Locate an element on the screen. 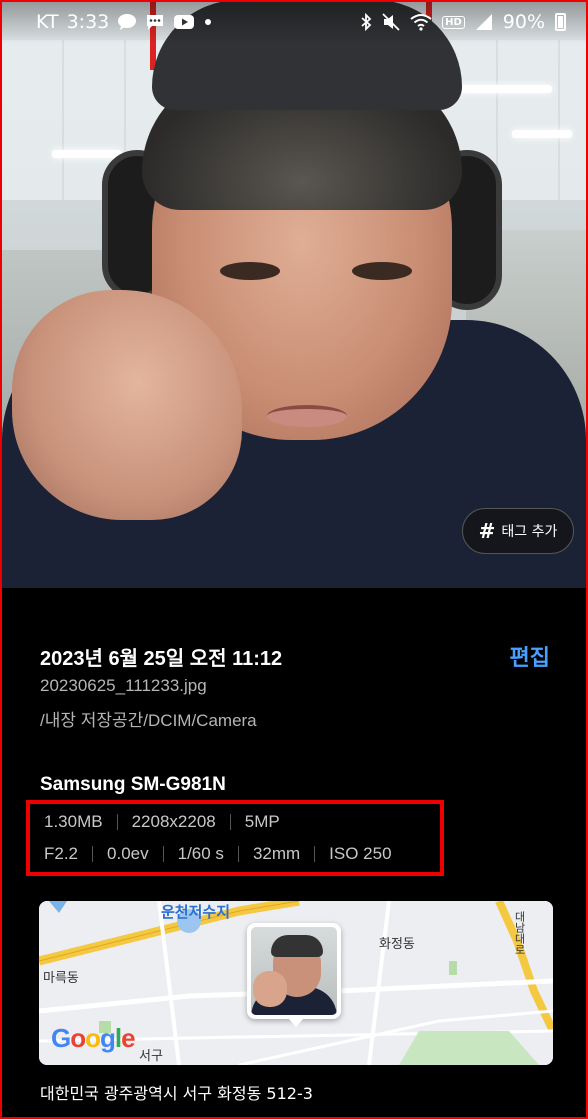 The width and height of the screenshot is (588, 1119). file-path: /내장 저장공간/DCIM/Camera is located at coordinates (148, 720).